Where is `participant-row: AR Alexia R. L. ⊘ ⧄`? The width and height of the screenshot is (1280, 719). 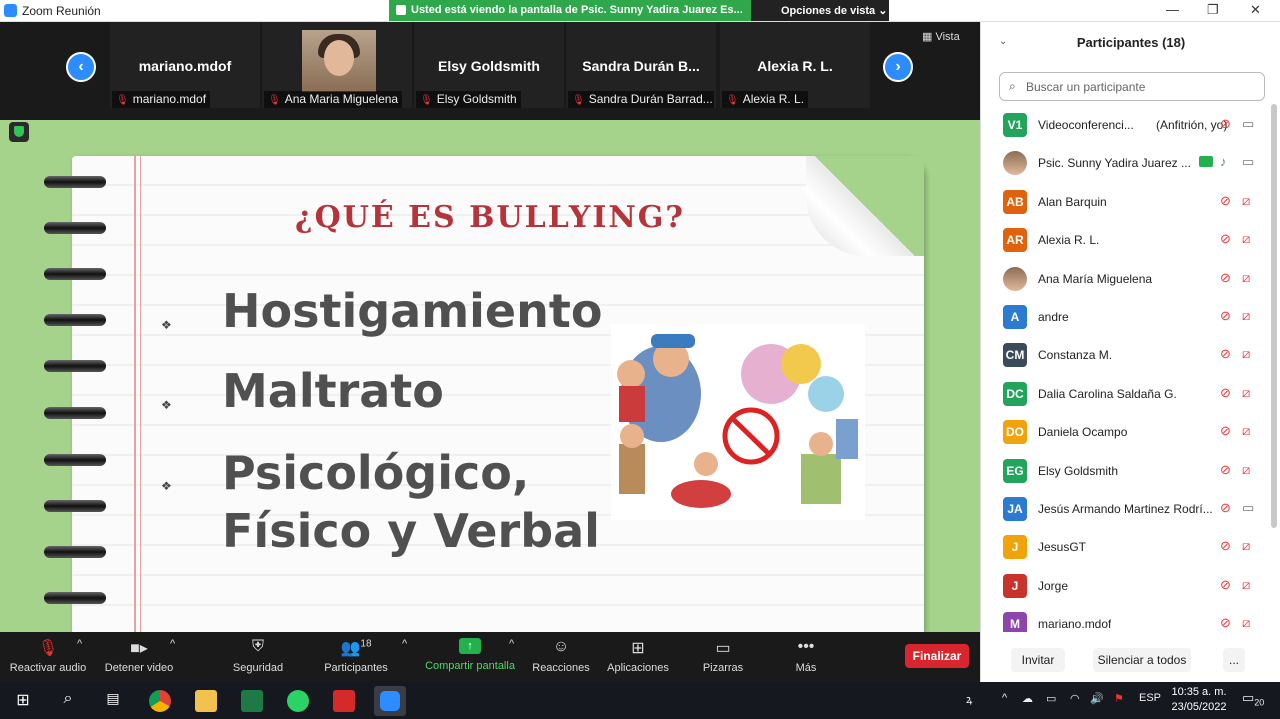 participant-row: AR Alexia R. L. ⊘ ⧄ is located at coordinates (1126, 240).